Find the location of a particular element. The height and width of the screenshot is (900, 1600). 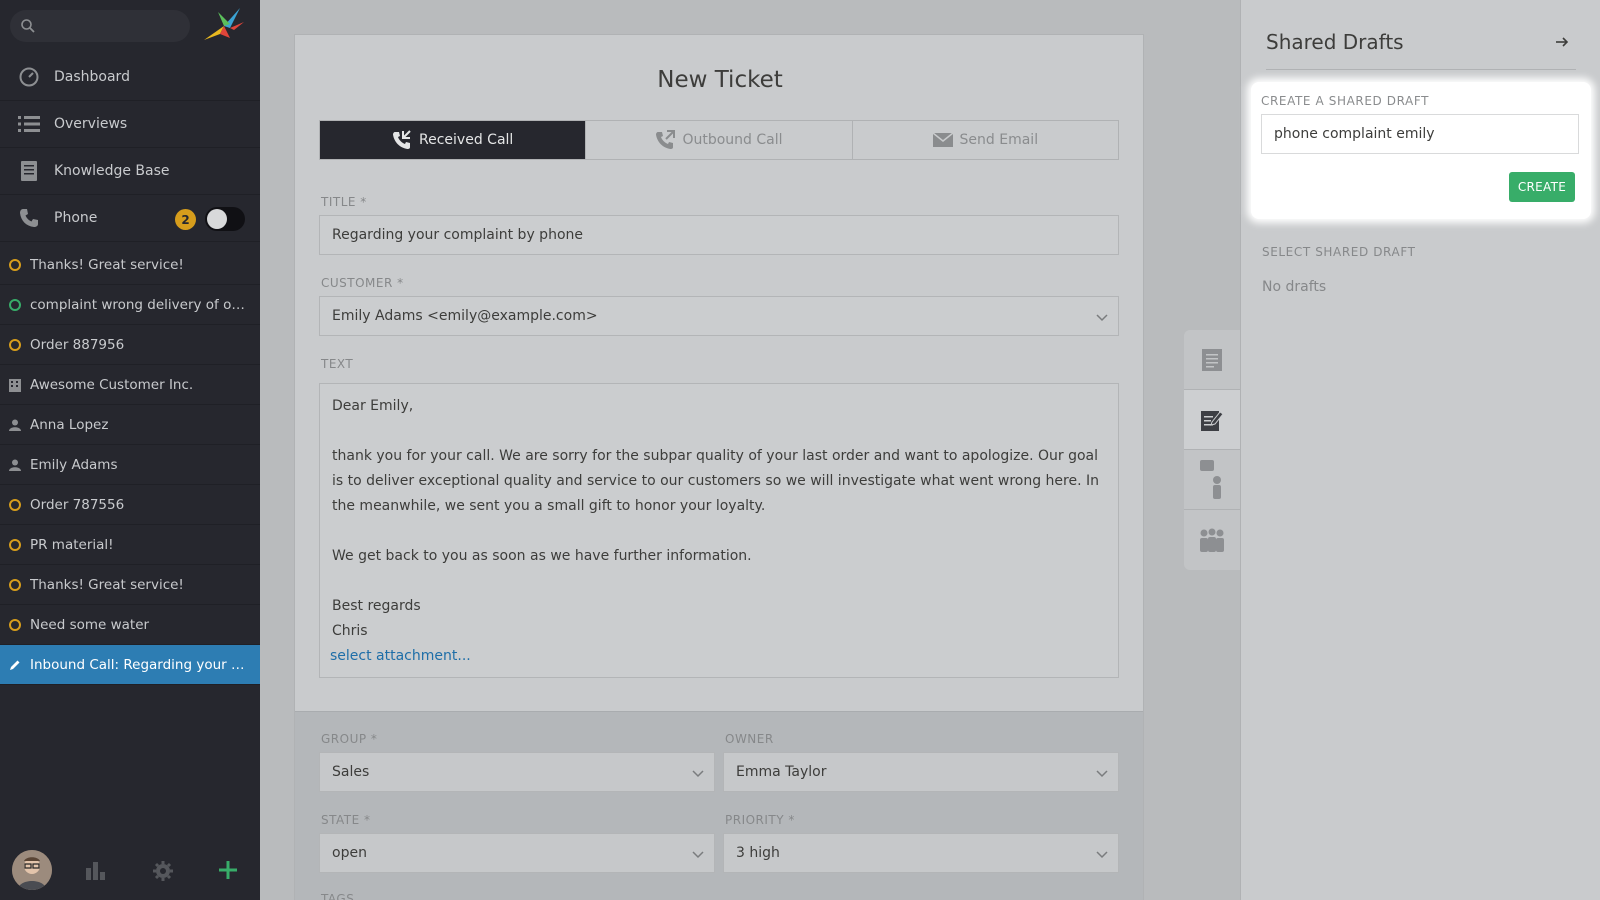

nav-knowledge-base: Knowledge Base is located at coordinates (130, 171).